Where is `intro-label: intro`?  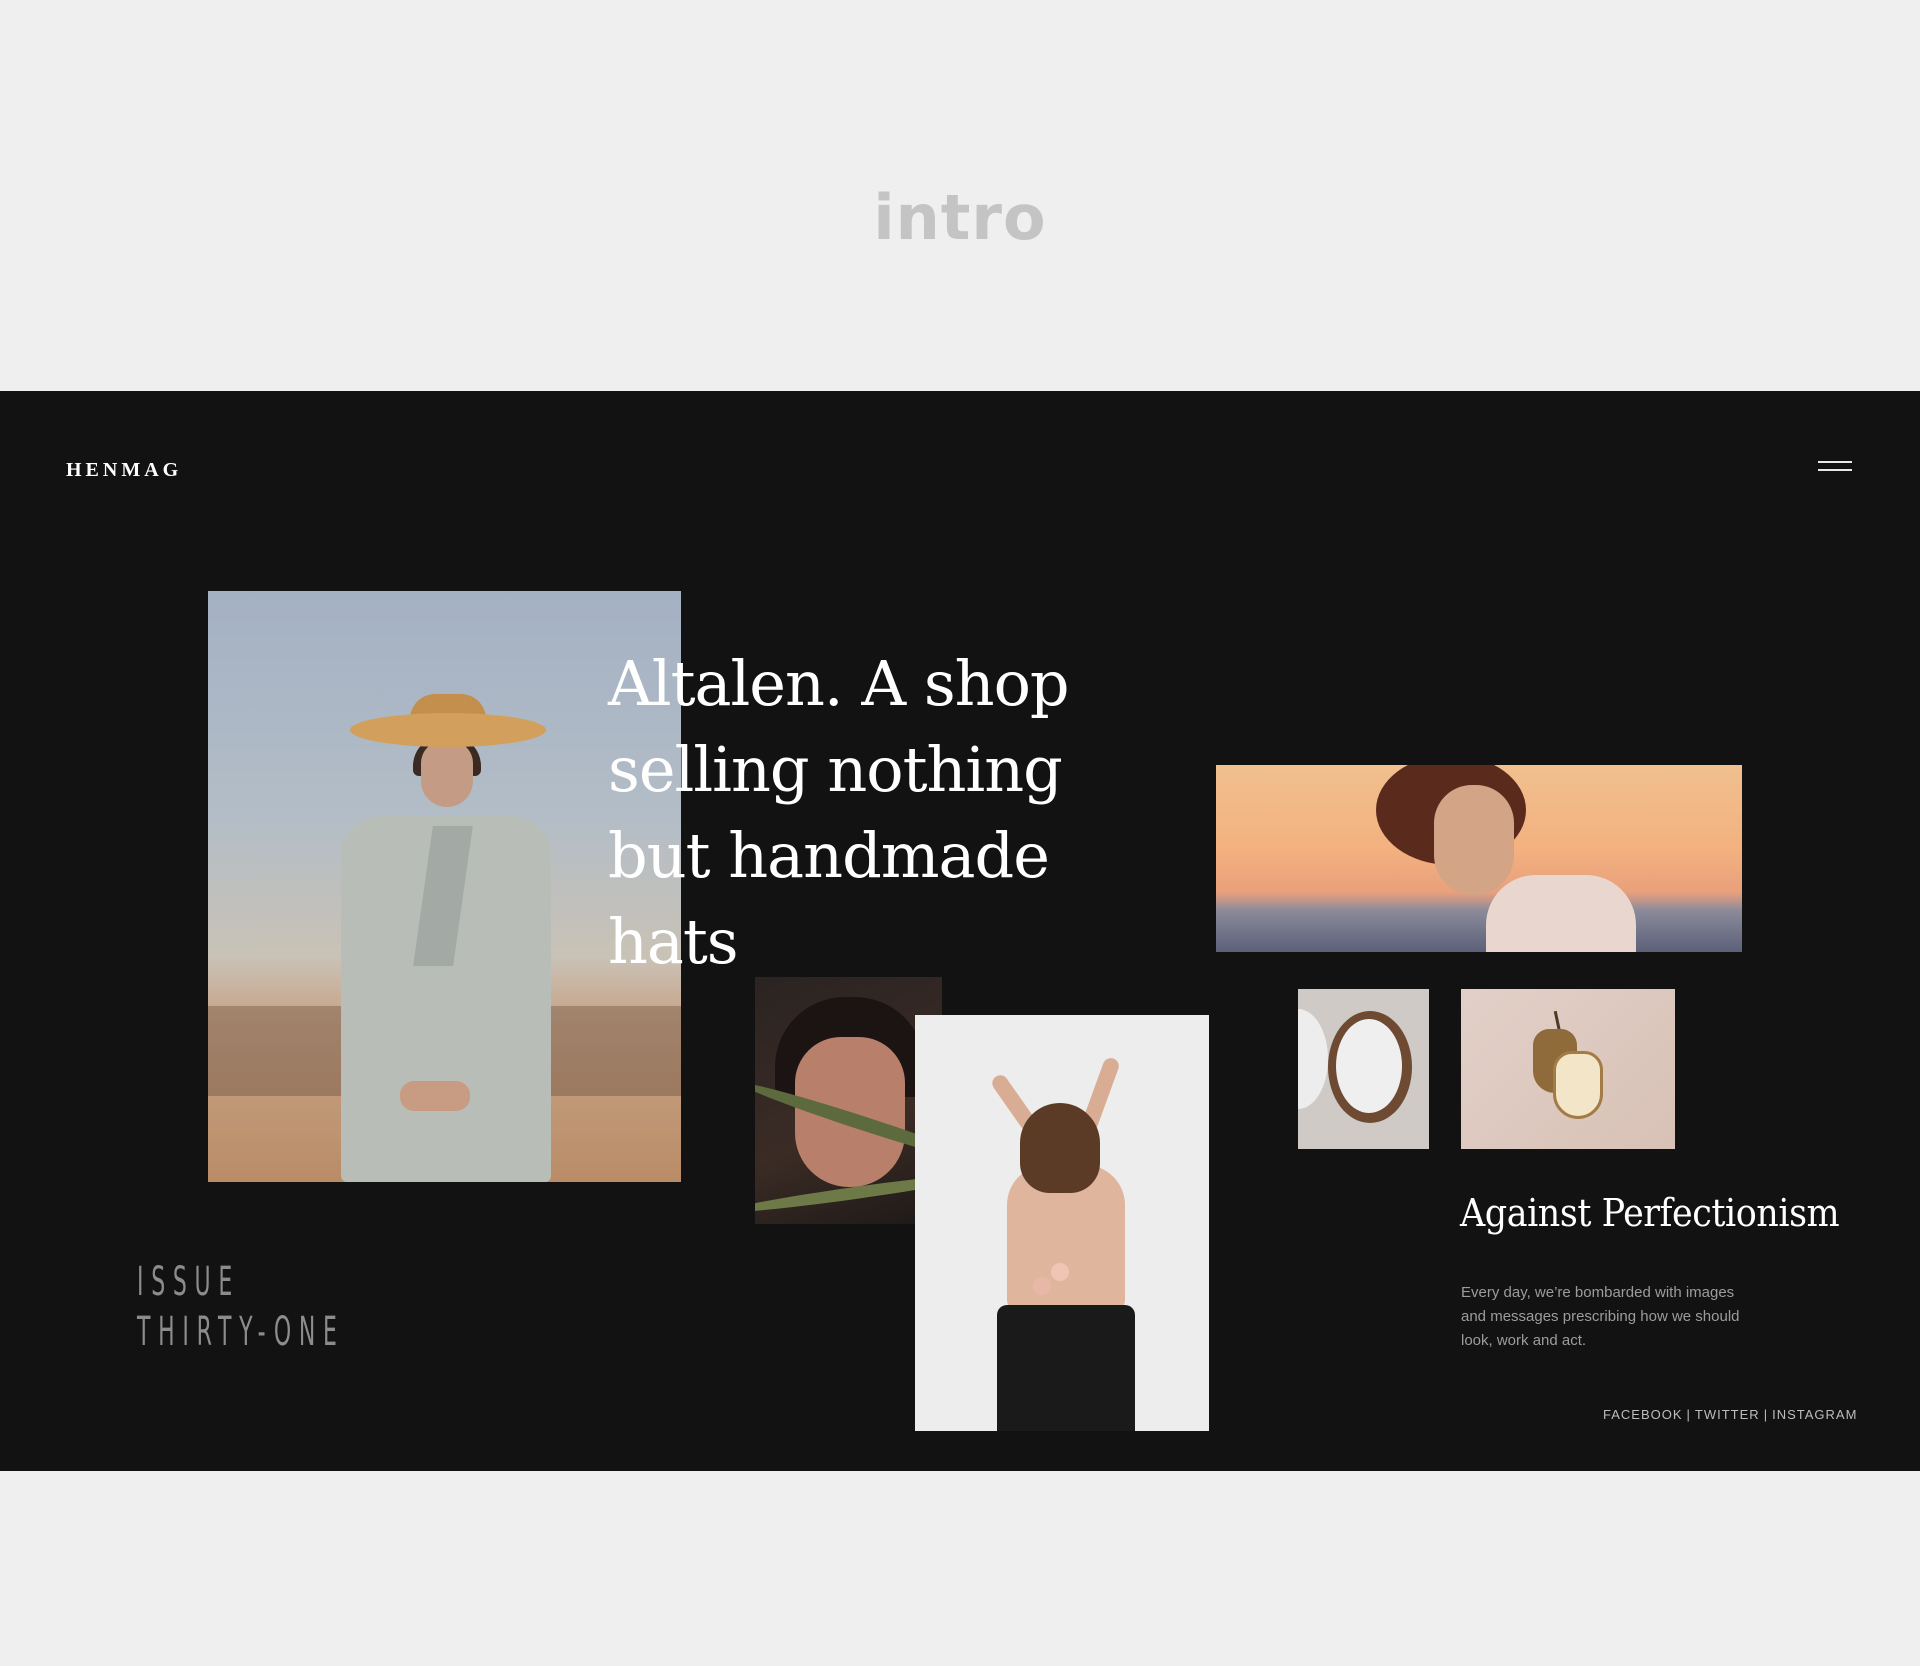 intro-label: intro is located at coordinates (960, 217).